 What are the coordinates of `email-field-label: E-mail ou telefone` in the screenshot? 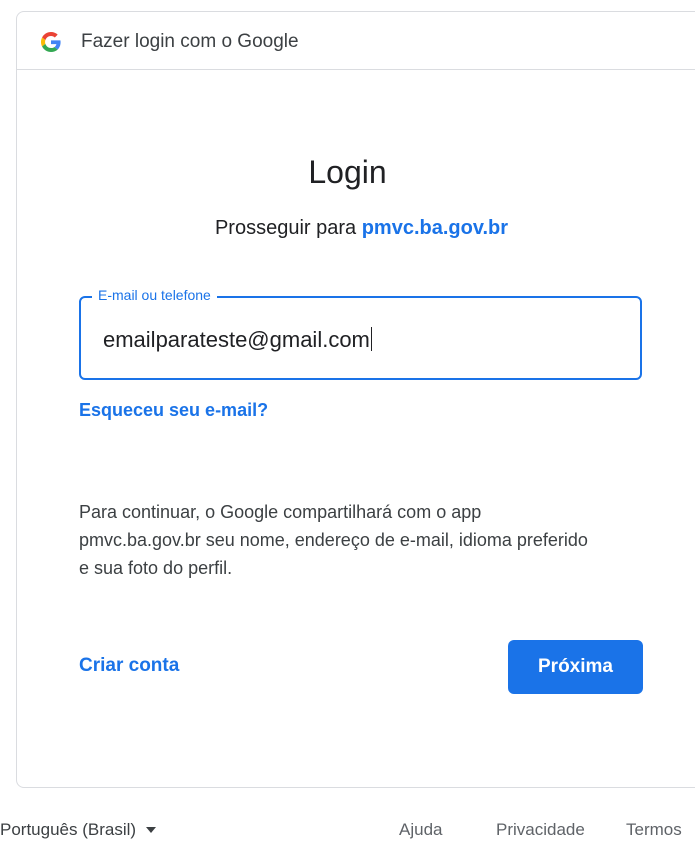 It's located at (154, 295).